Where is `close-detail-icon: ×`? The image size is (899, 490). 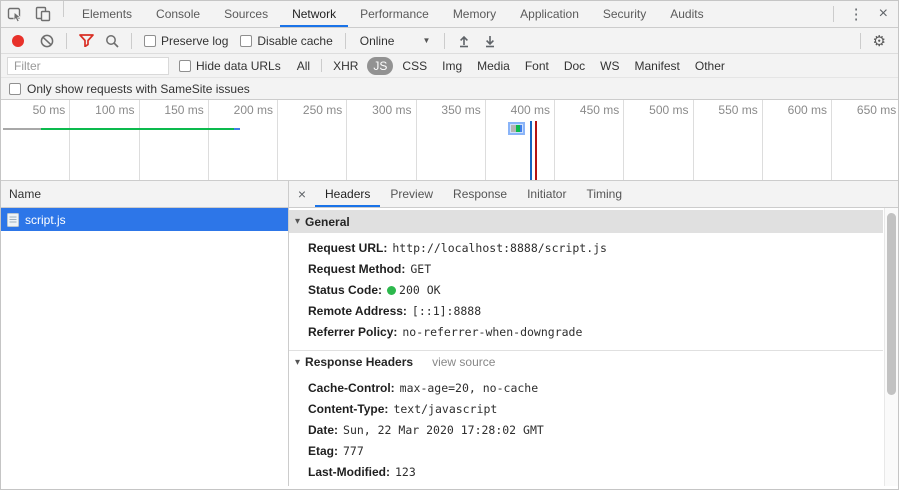
close-detail-icon: × is located at coordinates (302, 194).